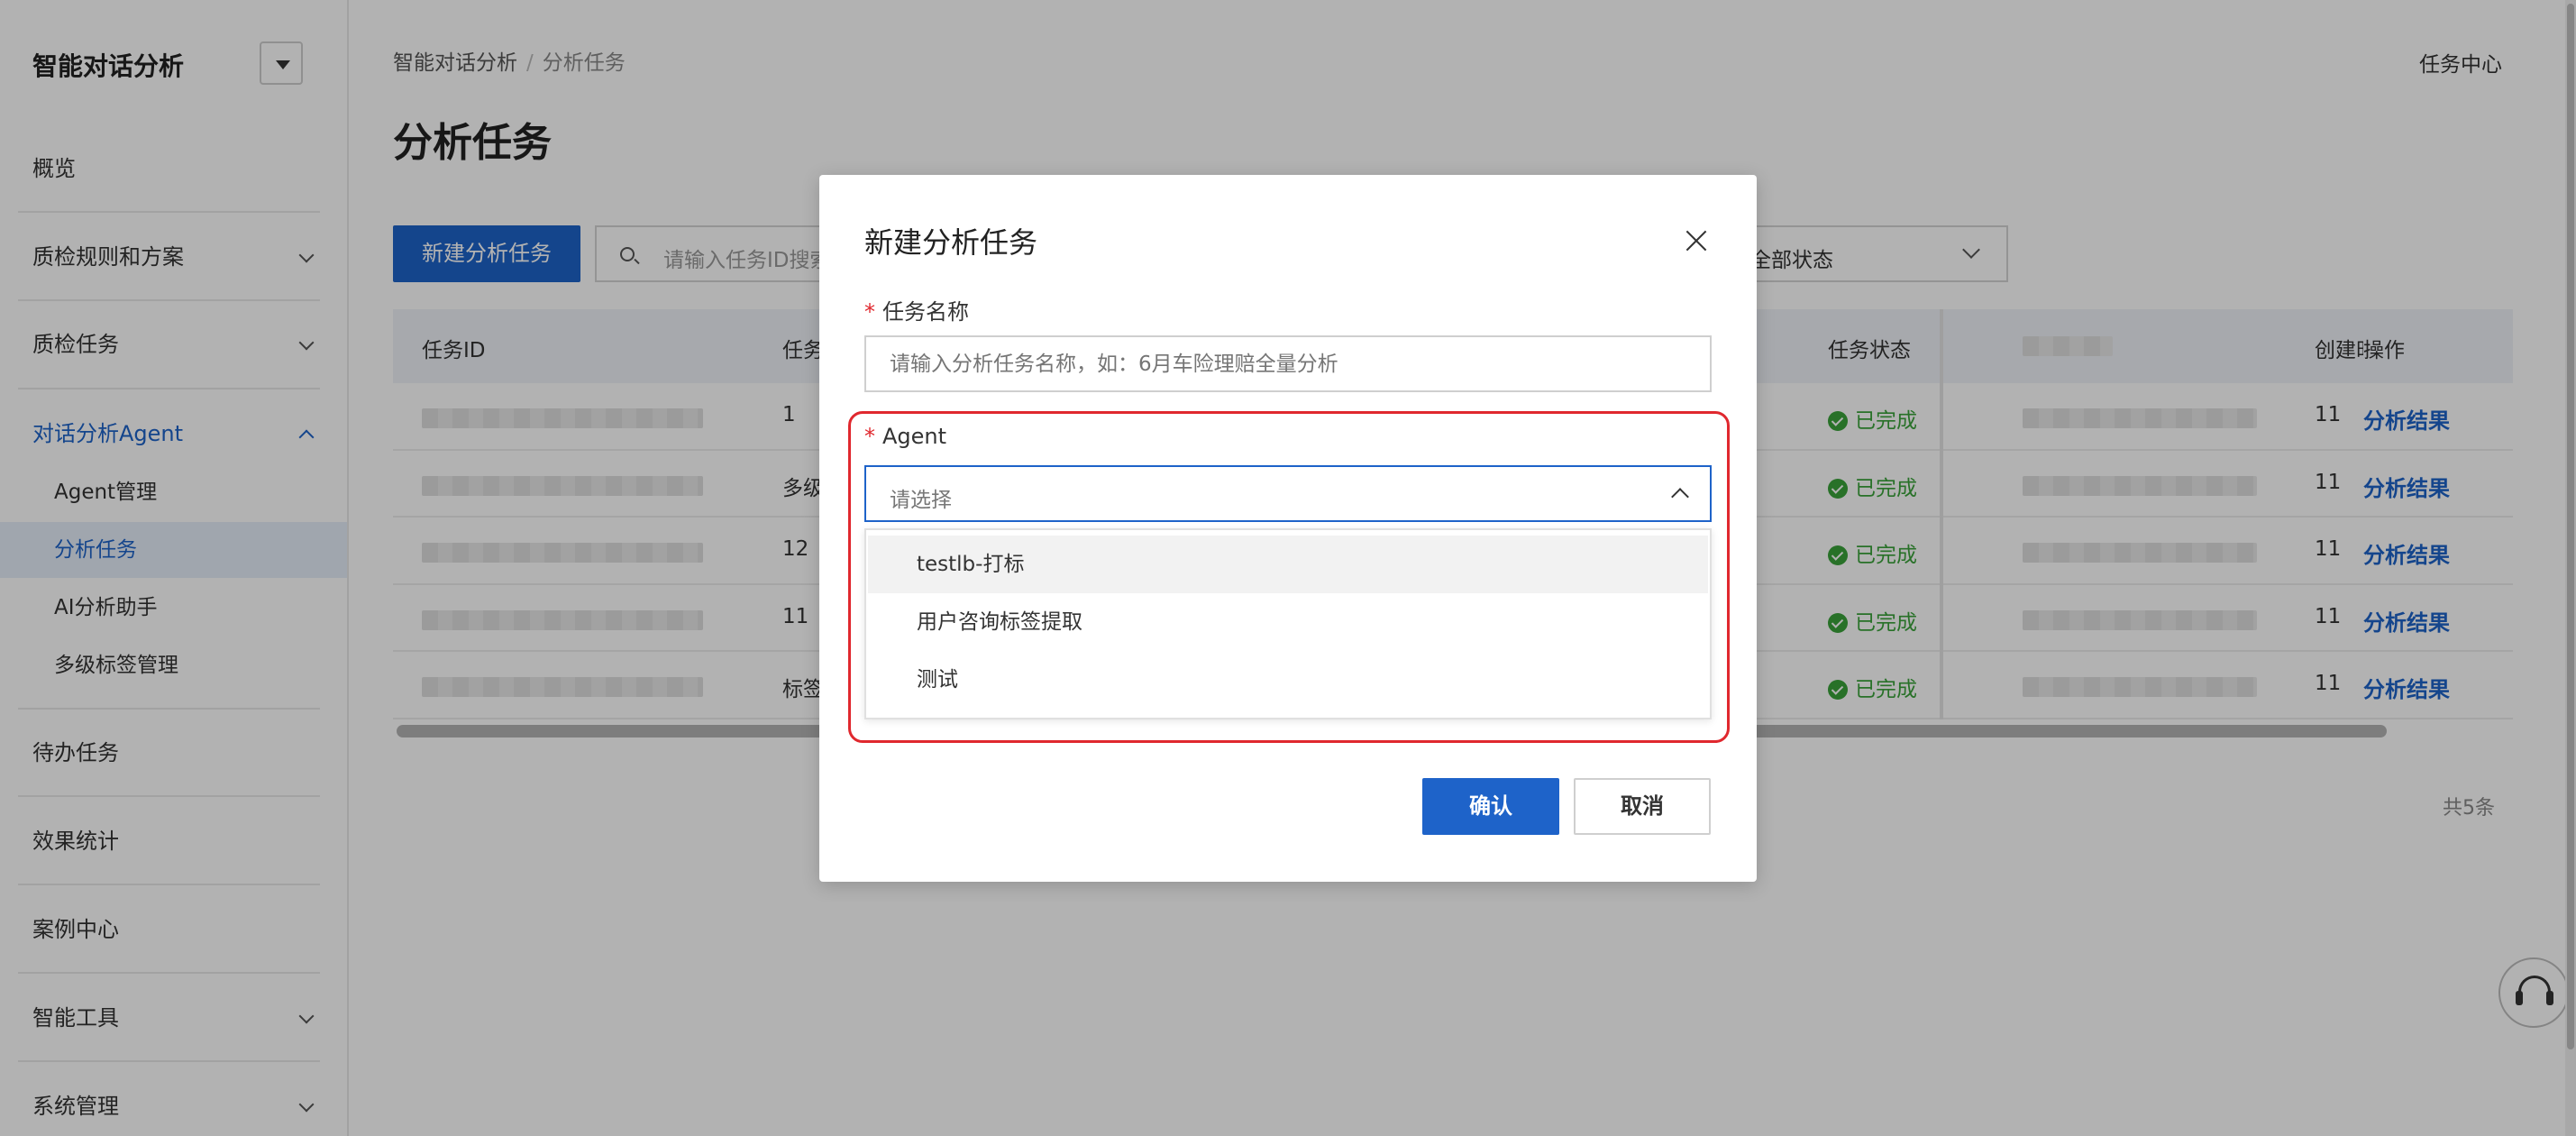 This screenshot has width=2576, height=1136. I want to click on agent-dropdown: testlb-打标 用户咨询标签提取 测试, so click(1288, 623).